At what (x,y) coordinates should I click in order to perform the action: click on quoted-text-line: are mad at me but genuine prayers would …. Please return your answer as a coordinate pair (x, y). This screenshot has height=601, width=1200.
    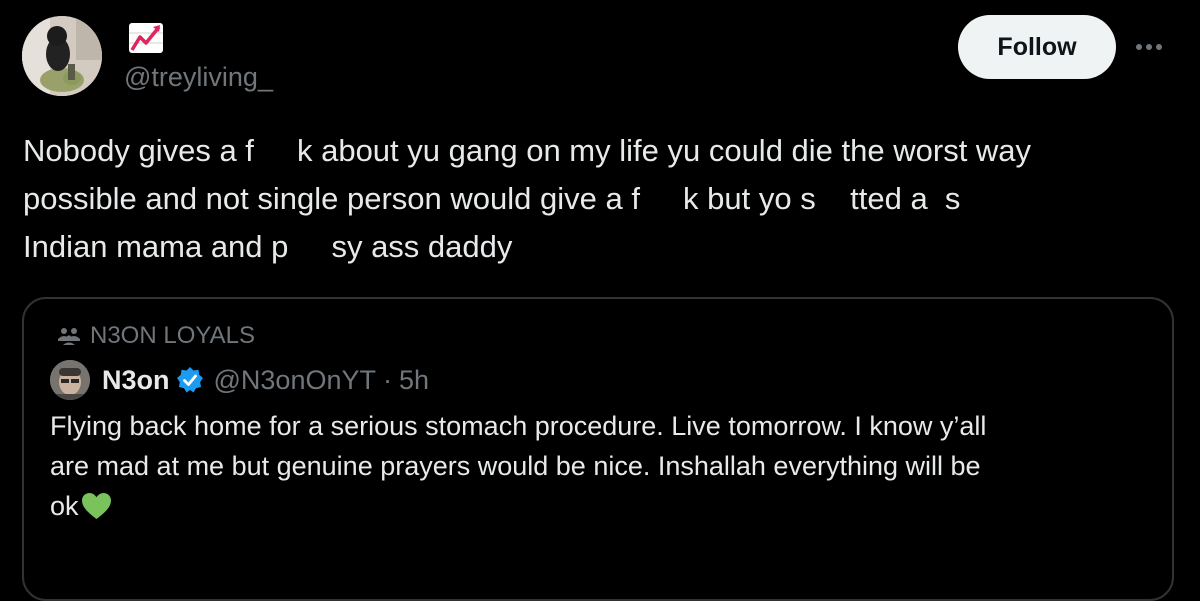
    Looking at the image, I should click on (515, 466).